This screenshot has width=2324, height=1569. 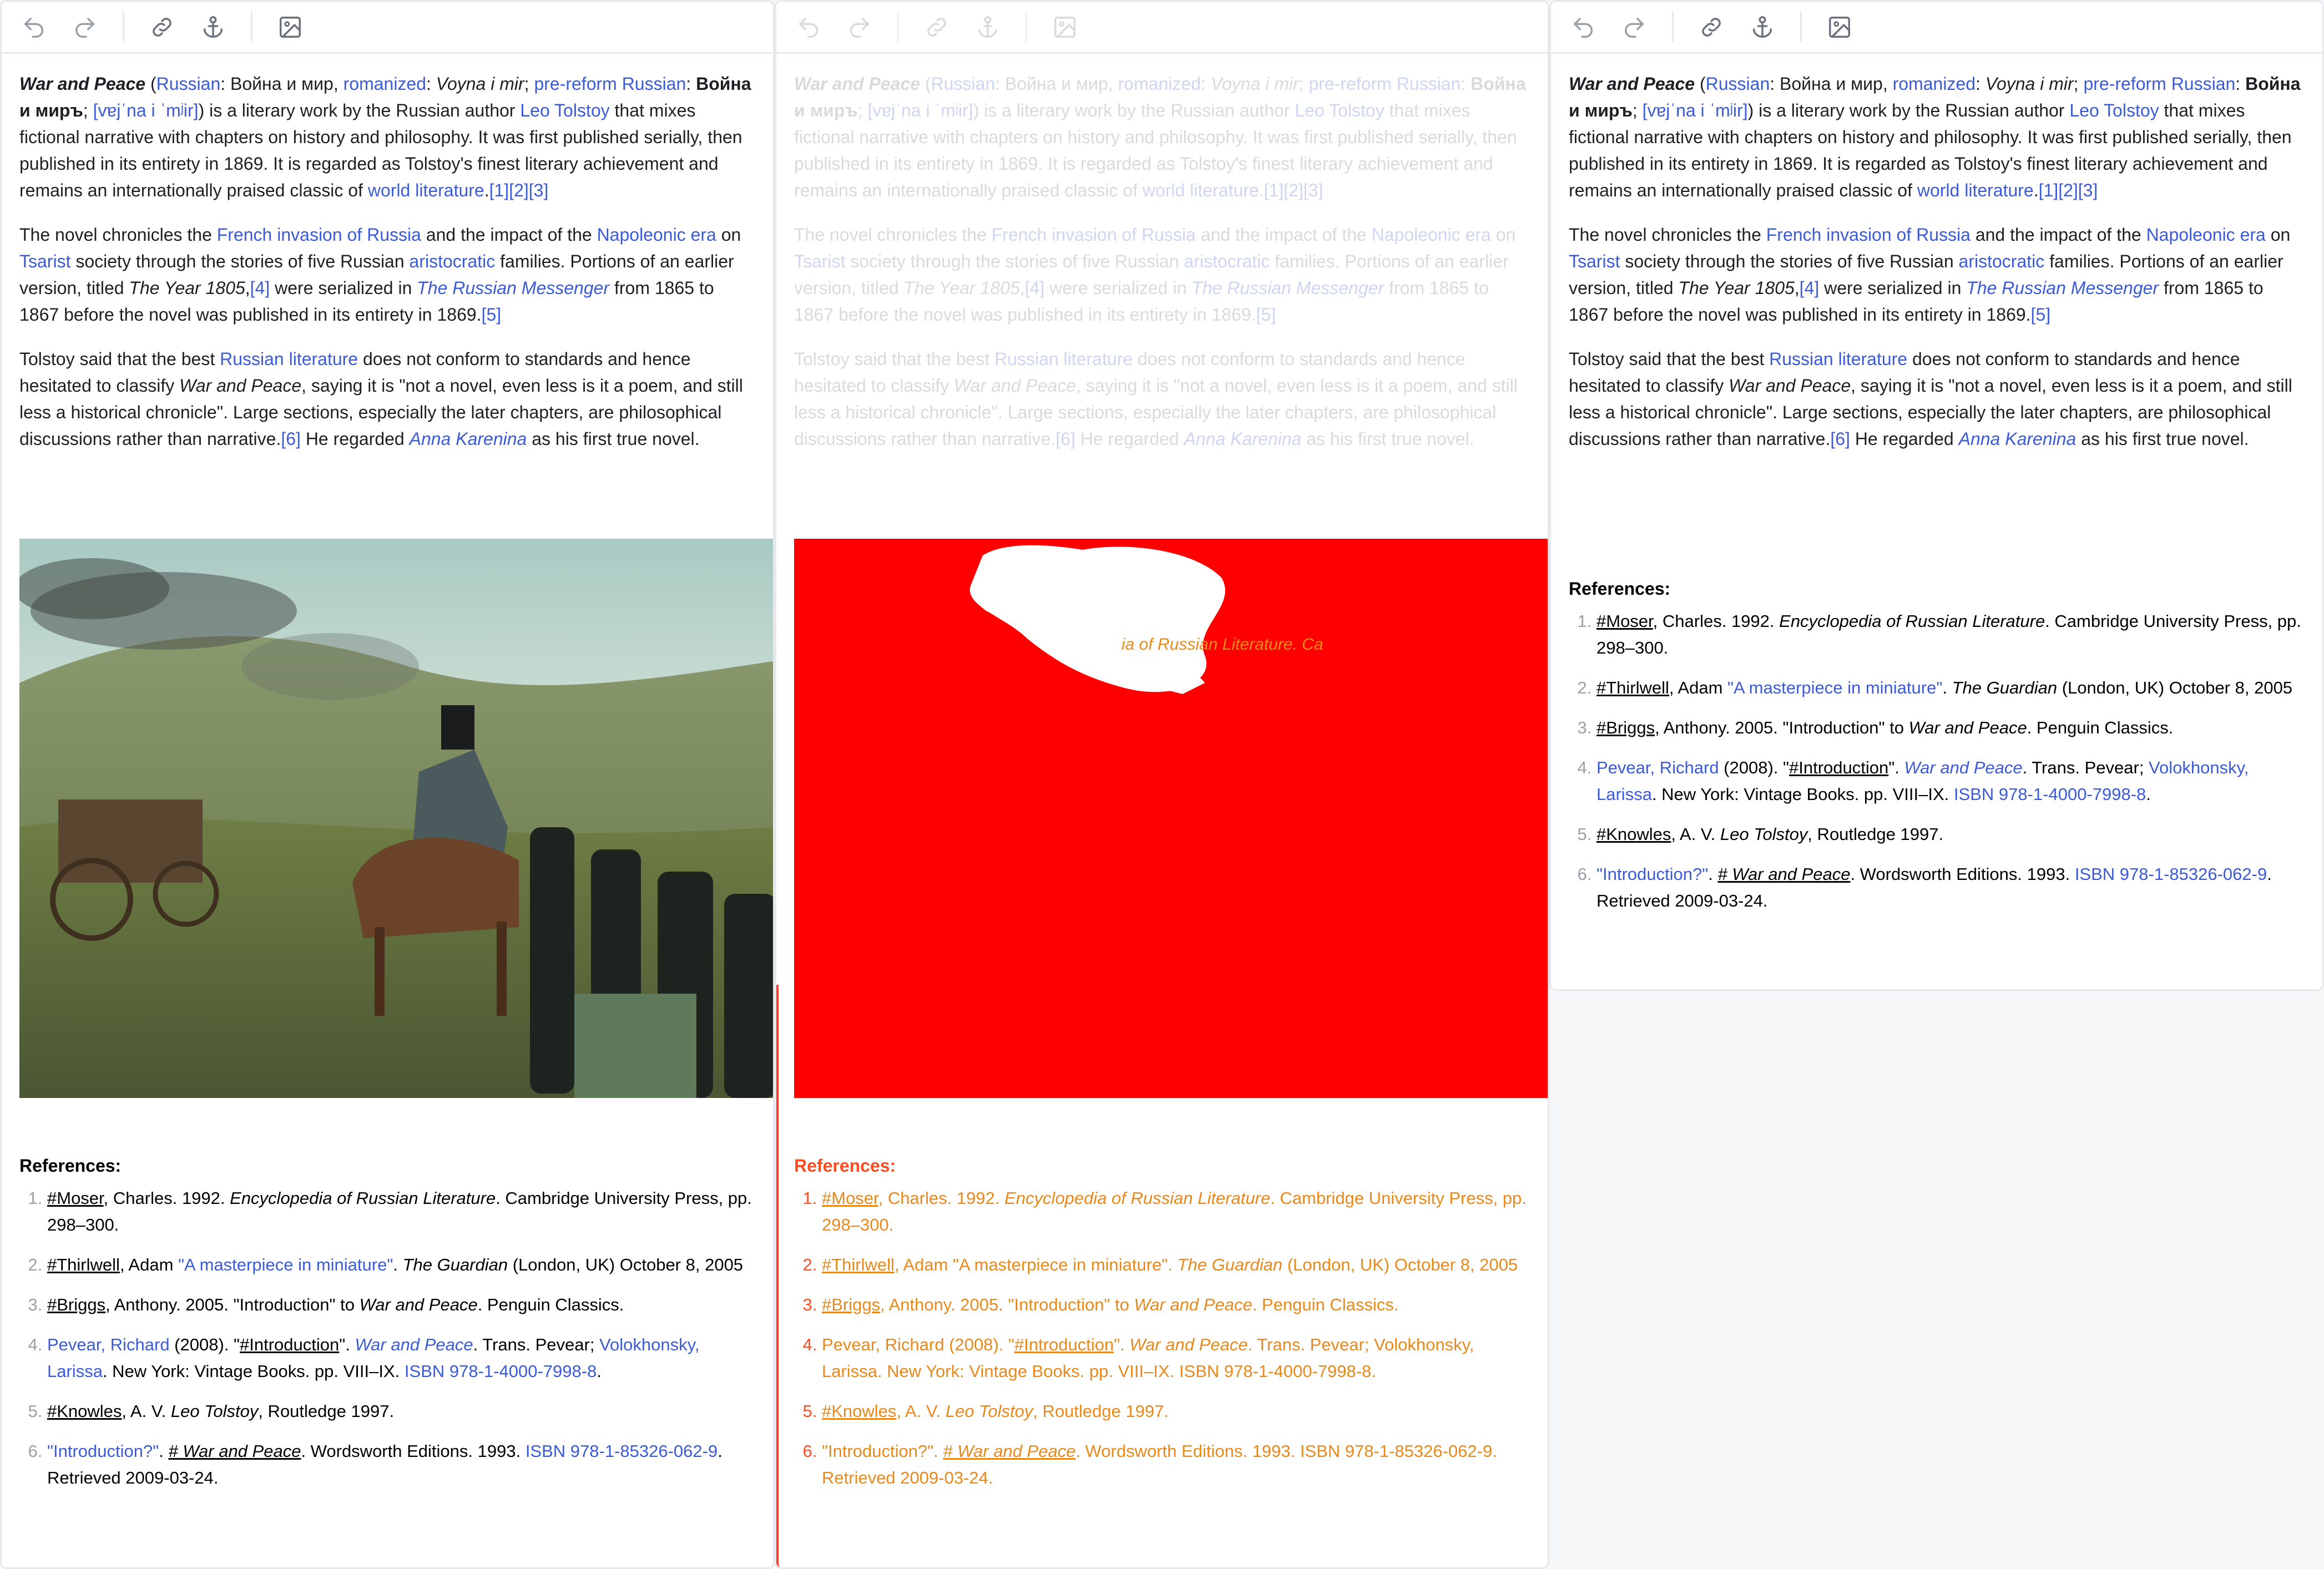 What do you see at coordinates (397, 818) in the screenshot?
I see `battle-scene-image` at bounding box center [397, 818].